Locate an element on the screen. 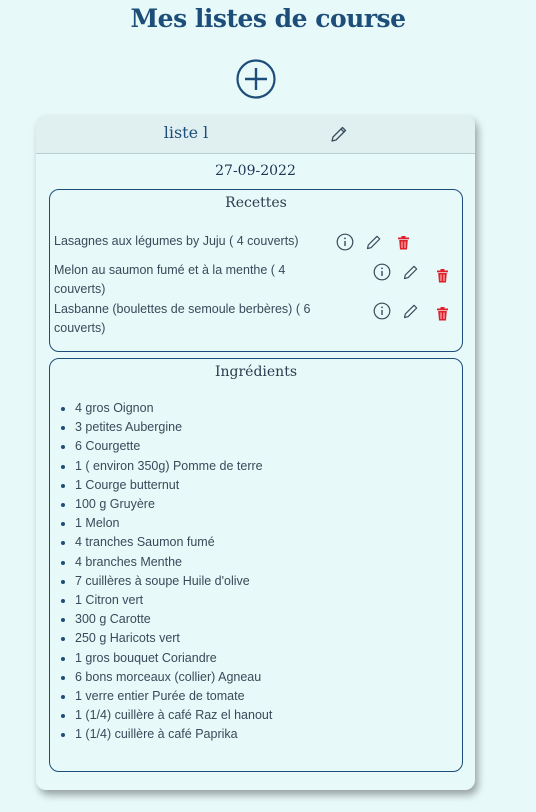 This screenshot has height=812, width=536. ingredient-item: 300 g Carotte is located at coordinates (173, 619).